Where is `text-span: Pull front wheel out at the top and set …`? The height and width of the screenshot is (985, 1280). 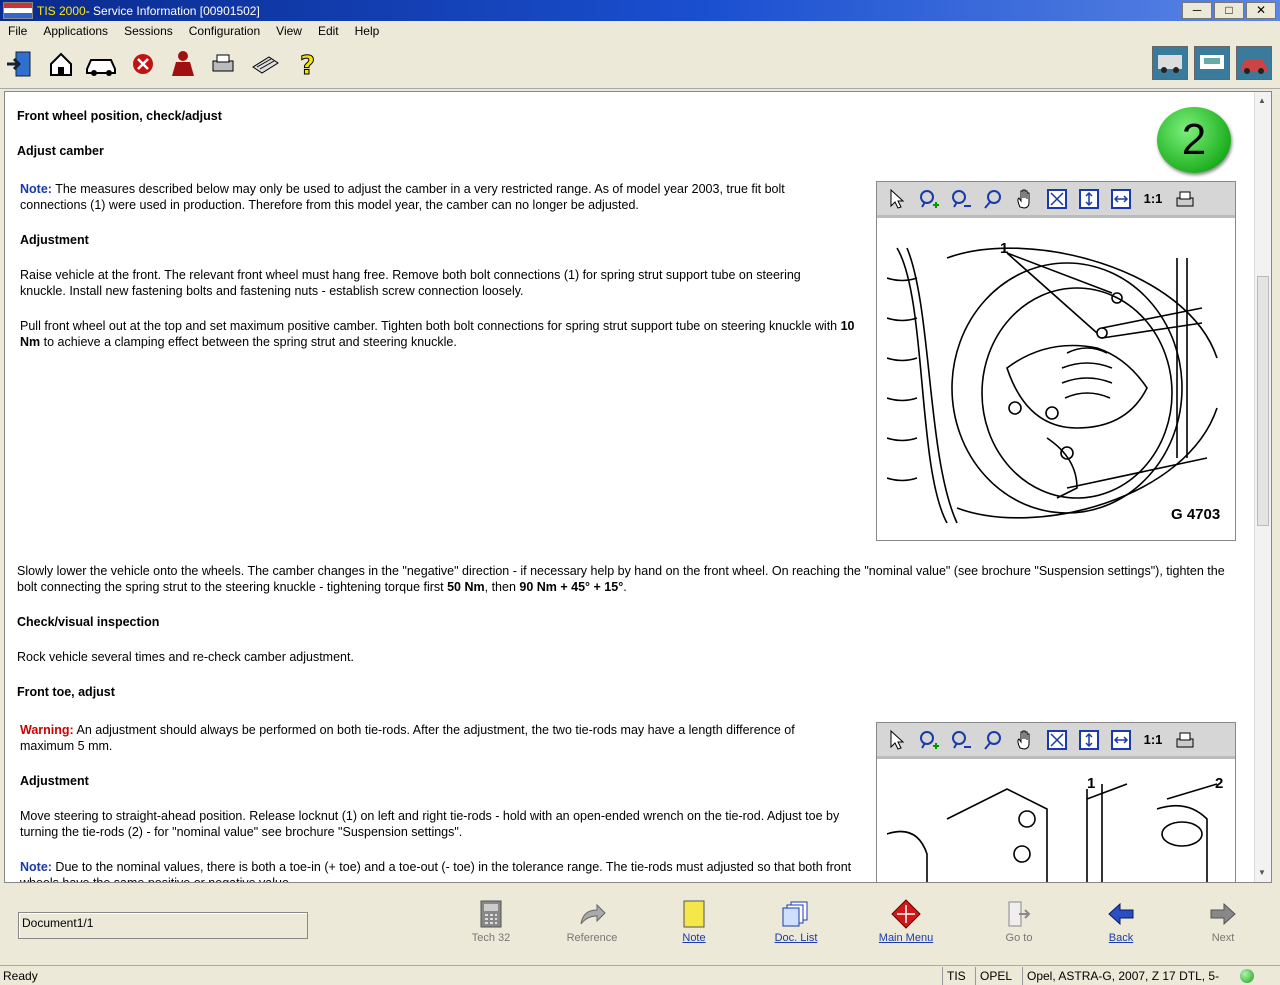 text-span: Pull front wheel out at the top and set … is located at coordinates (430, 326).